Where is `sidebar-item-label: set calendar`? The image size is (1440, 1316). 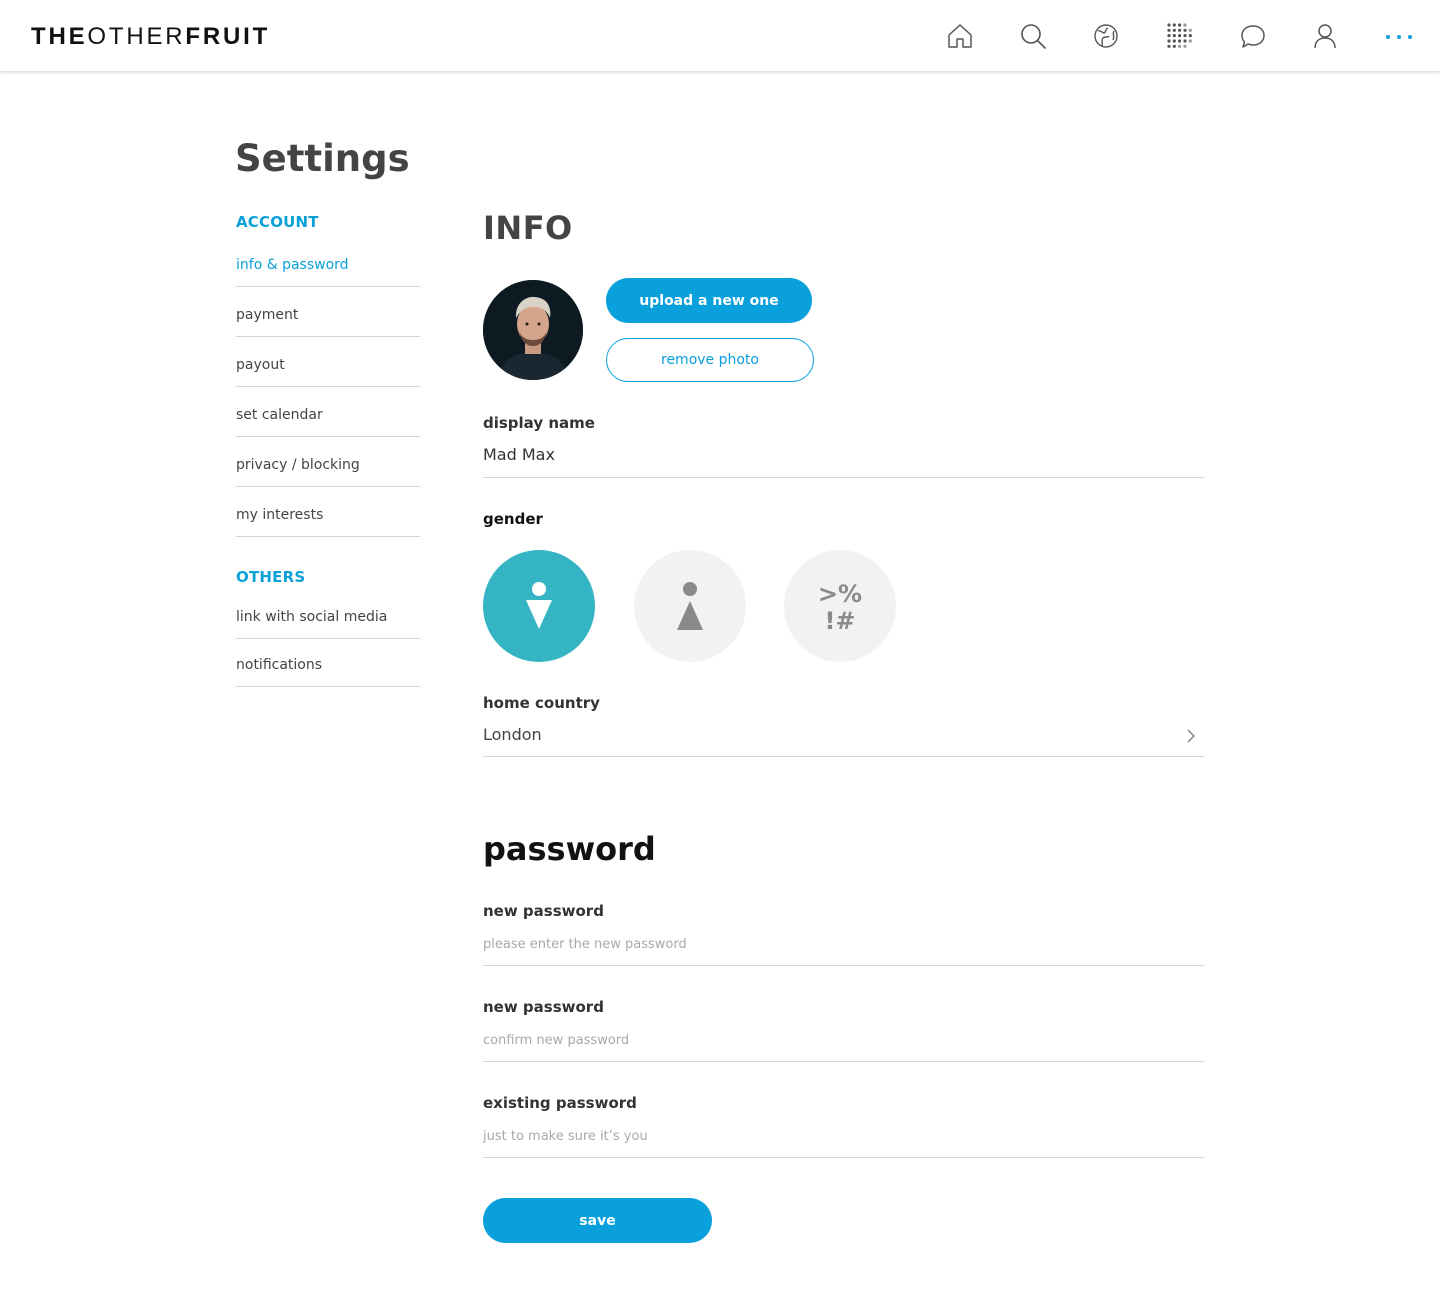
sidebar-item-label: set calendar is located at coordinates (279, 415).